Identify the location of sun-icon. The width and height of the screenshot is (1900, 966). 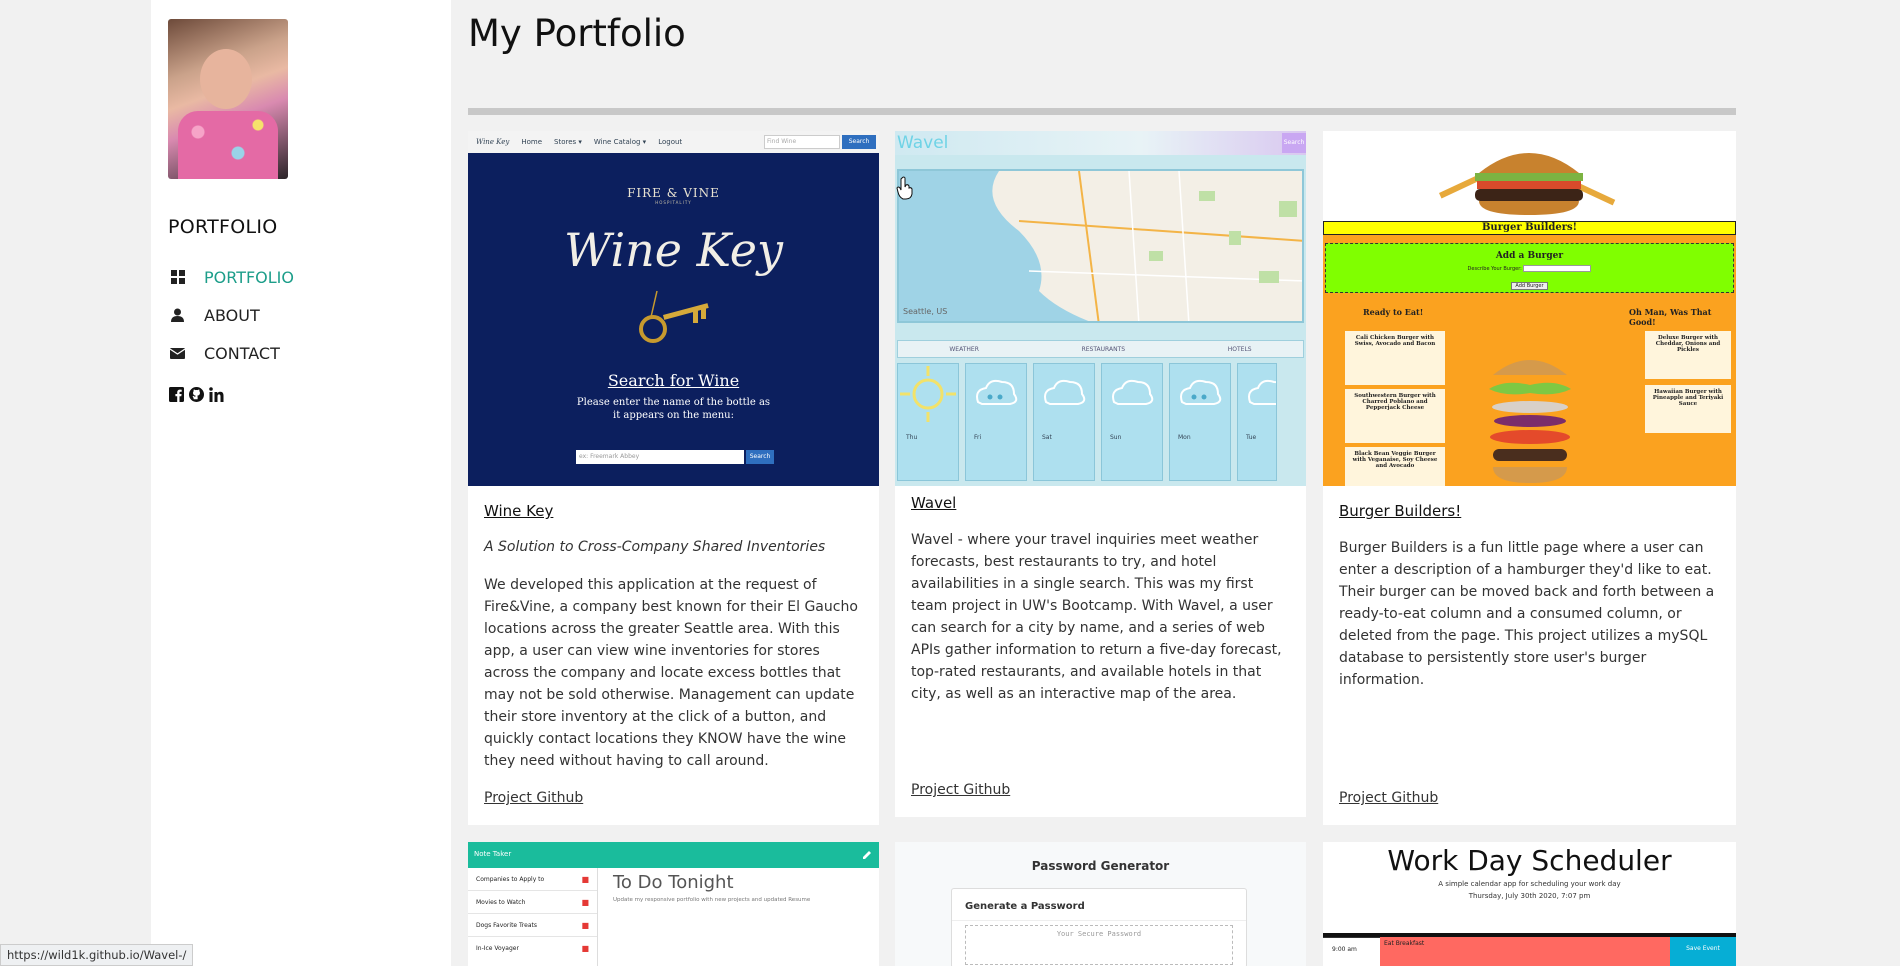
(928, 394).